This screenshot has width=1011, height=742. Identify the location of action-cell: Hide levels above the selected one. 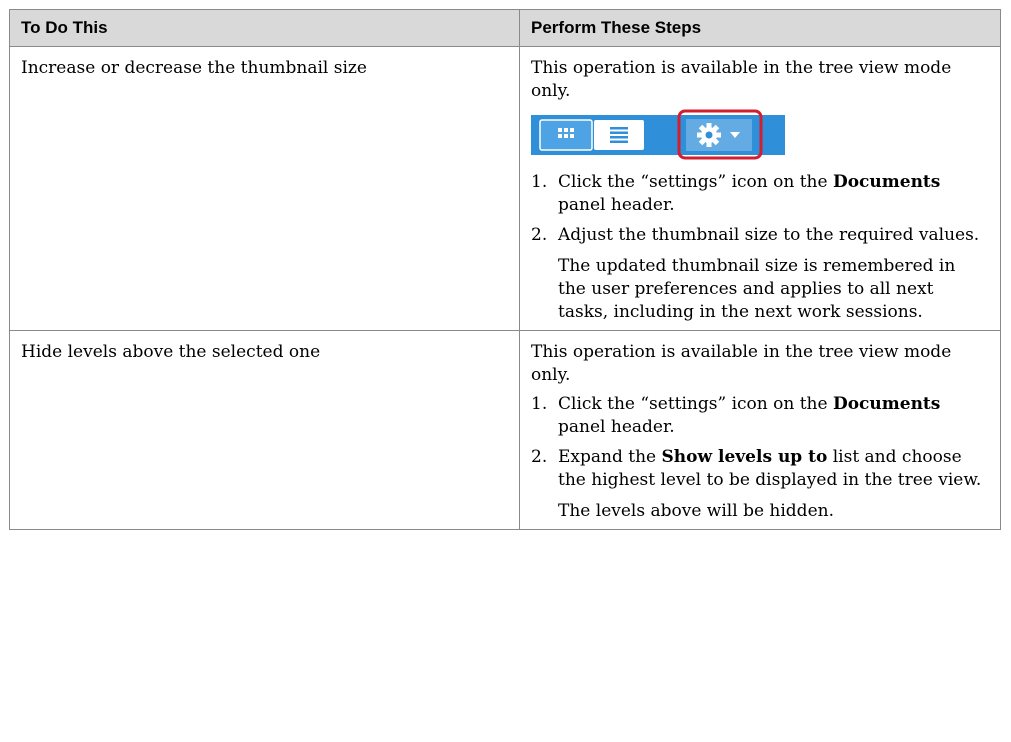
(264, 430).